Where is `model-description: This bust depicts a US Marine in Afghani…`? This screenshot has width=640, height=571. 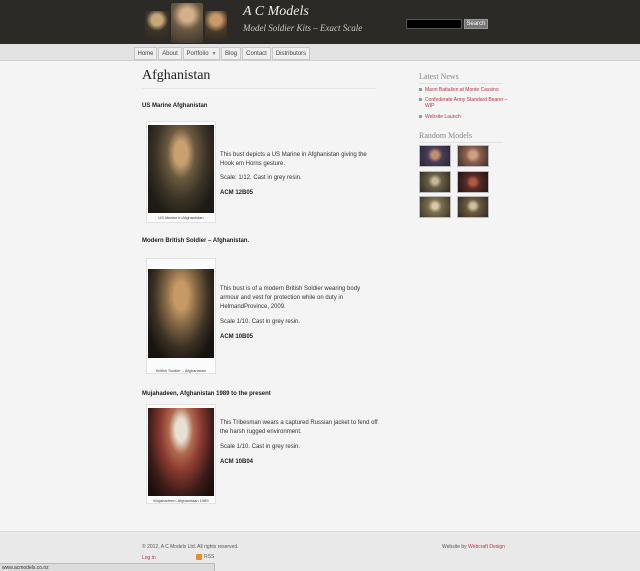 model-description: This bust depicts a US Marine in Afghani… is located at coordinates (293, 159).